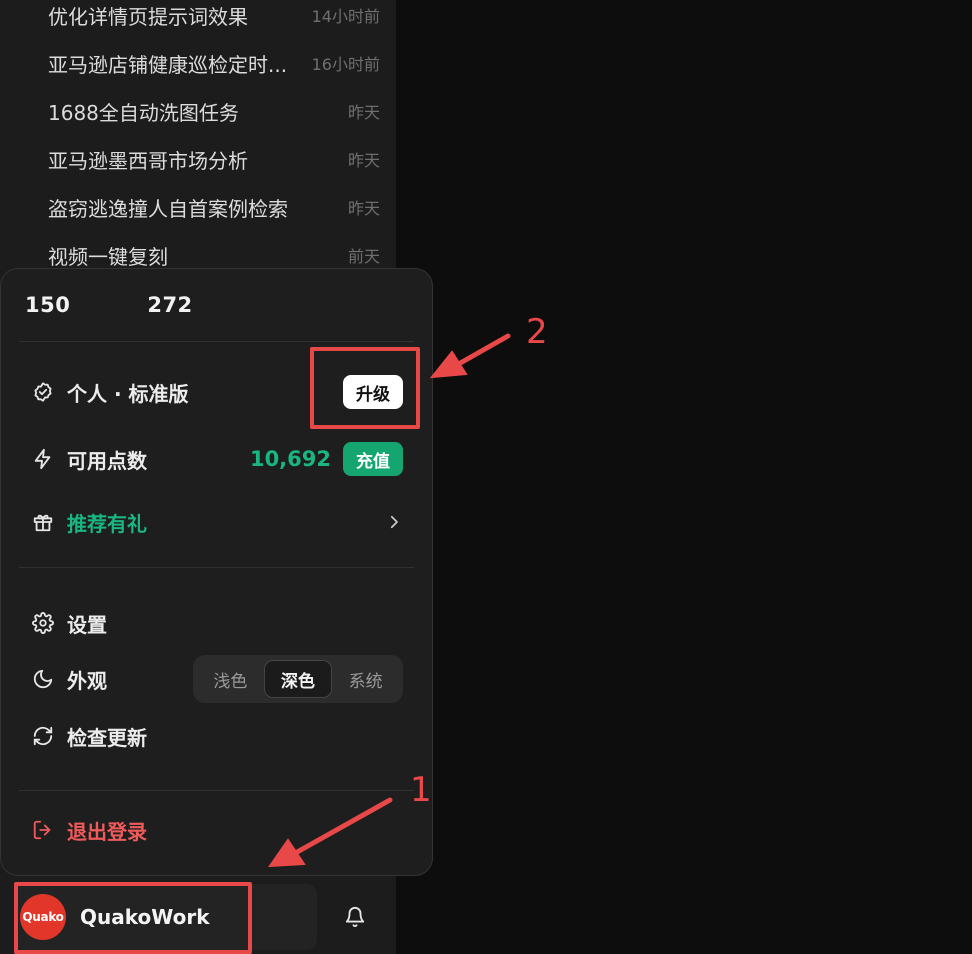 The height and width of the screenshot is (954, 972). I want to click on annotation-arrow-1-shaft, so click(340, 828).